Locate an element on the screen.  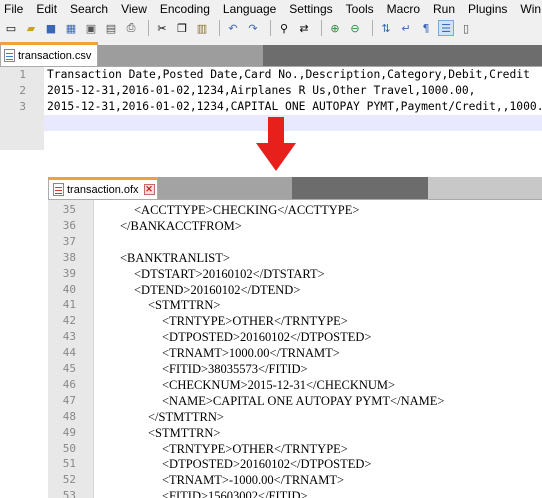
code-line: 35 <ACCTTYPE>CHECKING</ACCTTYPE> is located at coordinates (295, 210).